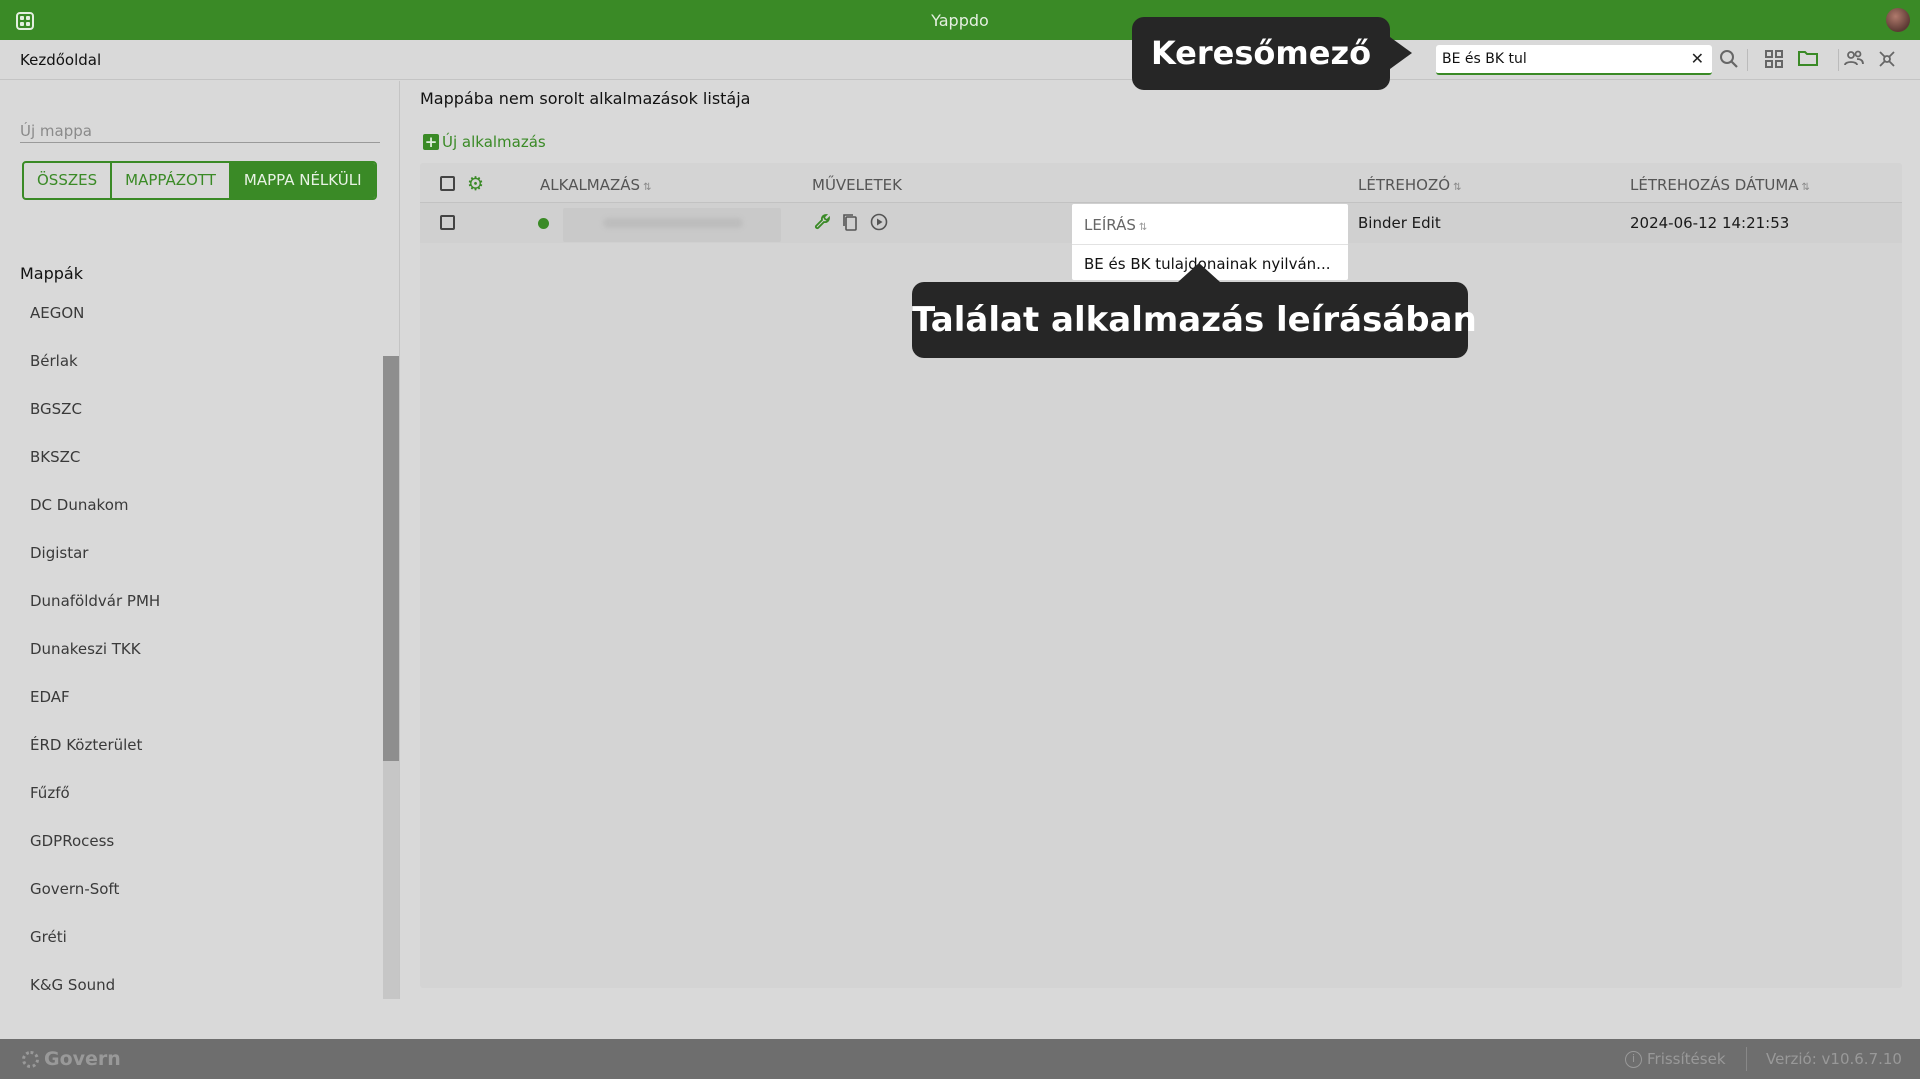  What do you see at coordinates (1633, 1059) in the screenshot?
I see `info-icon: i` at bounding box center [1633, 1059].